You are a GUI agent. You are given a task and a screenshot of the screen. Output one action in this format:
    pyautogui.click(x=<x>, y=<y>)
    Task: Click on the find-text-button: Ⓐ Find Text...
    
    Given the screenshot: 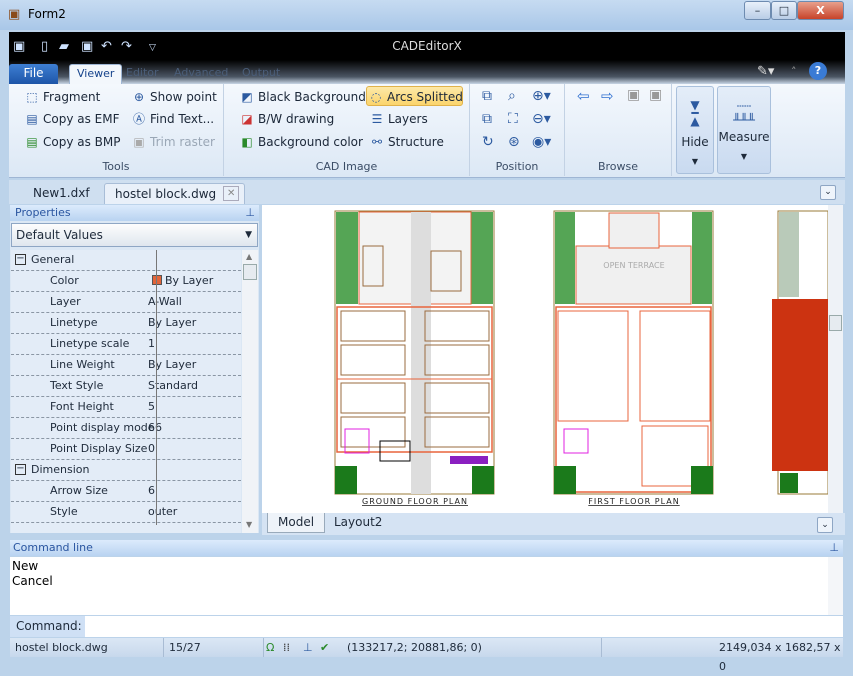 What is the action you would take?
    pyautogui.click(x=172, y=119)
    